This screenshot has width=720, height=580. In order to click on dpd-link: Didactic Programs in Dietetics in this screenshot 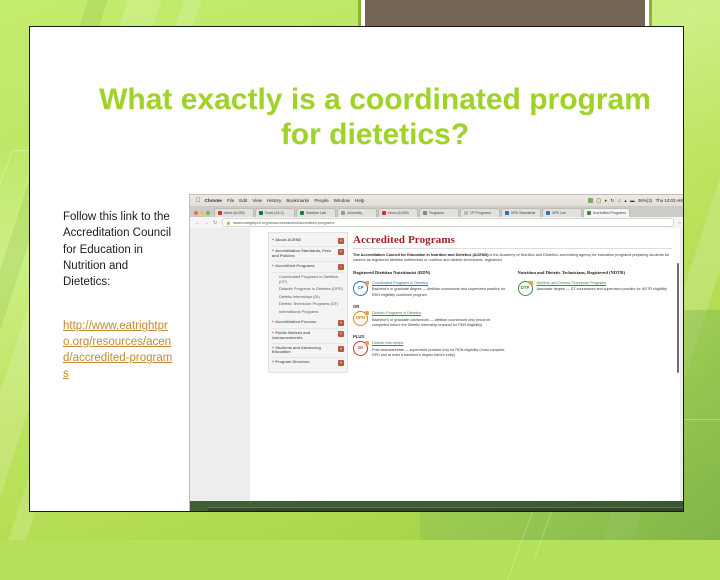, I will do `click(440, 313)`.